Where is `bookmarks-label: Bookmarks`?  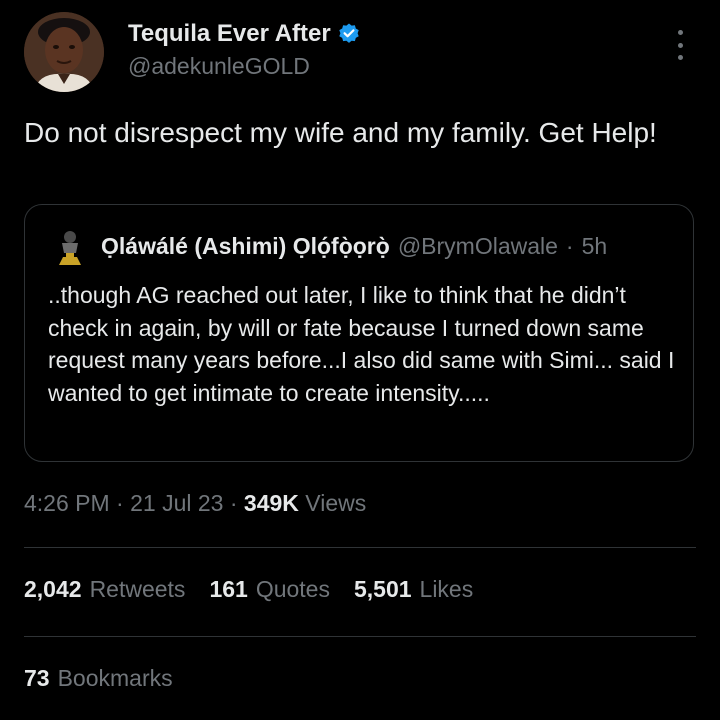
bookmarks-label: Bookmarks is located at coordinates (115, 678).